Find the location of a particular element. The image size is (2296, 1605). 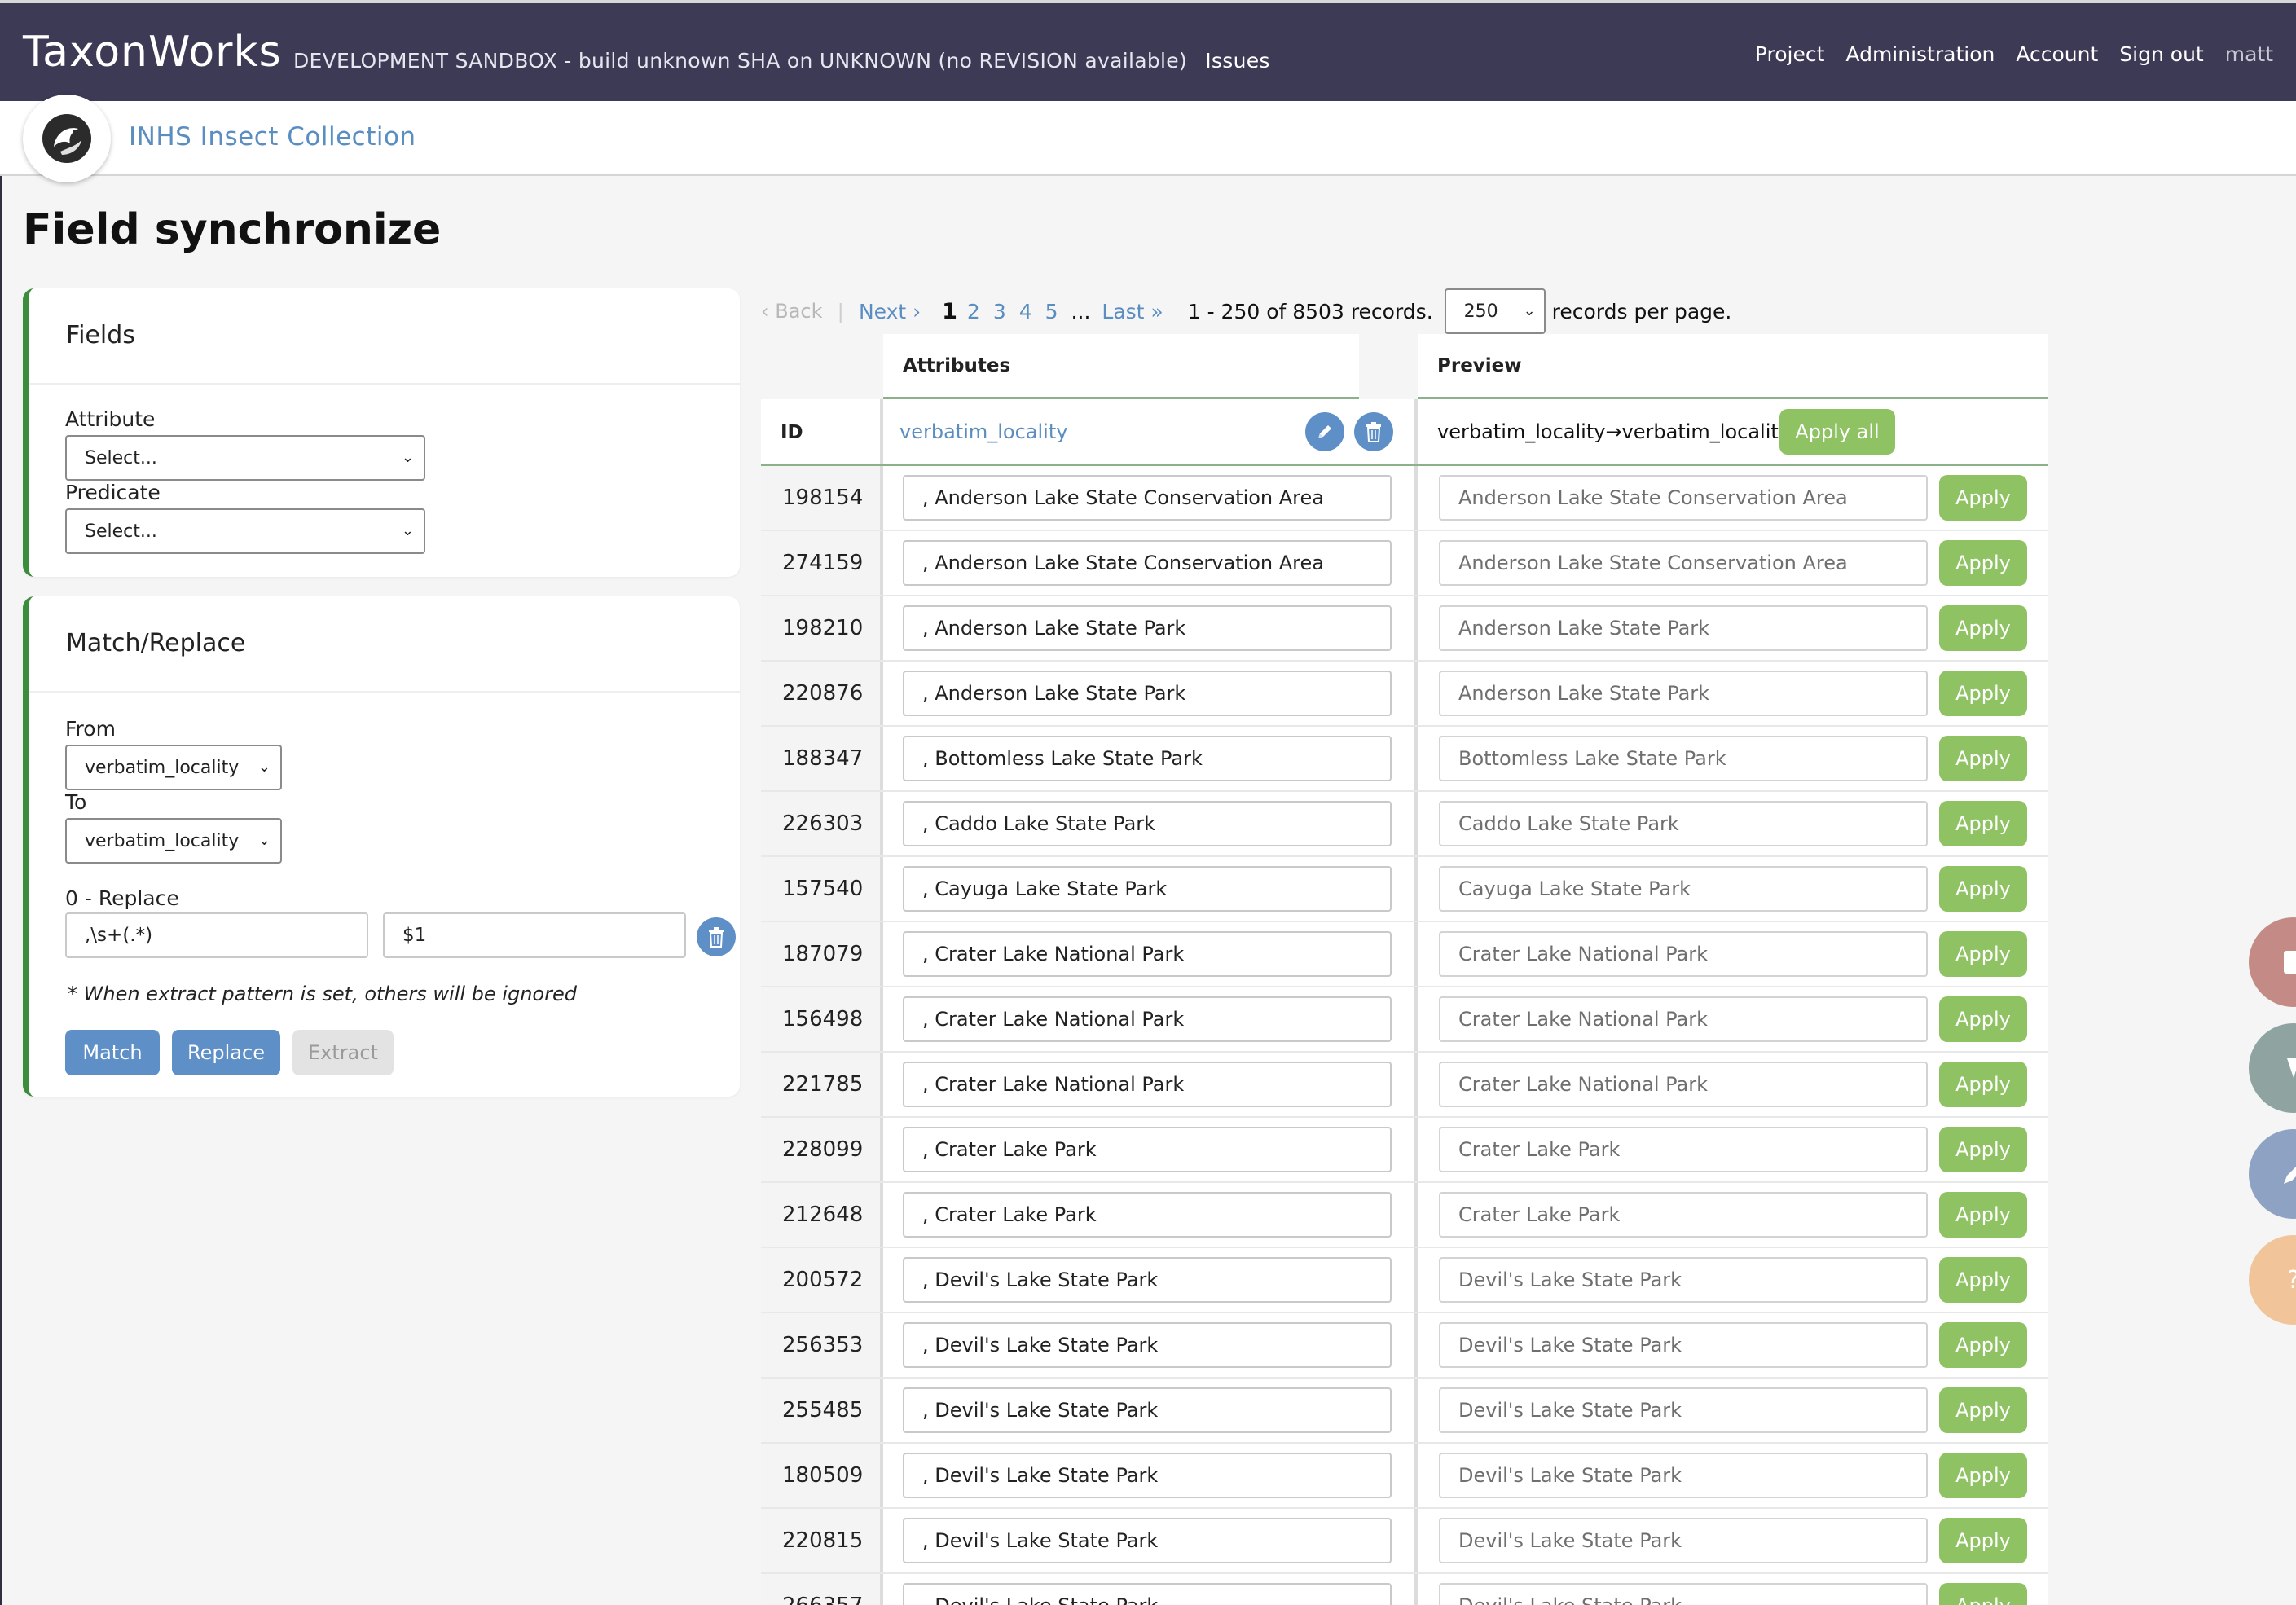

pattern-input: ,\s+(.*) is located at coordinates (216, 935).